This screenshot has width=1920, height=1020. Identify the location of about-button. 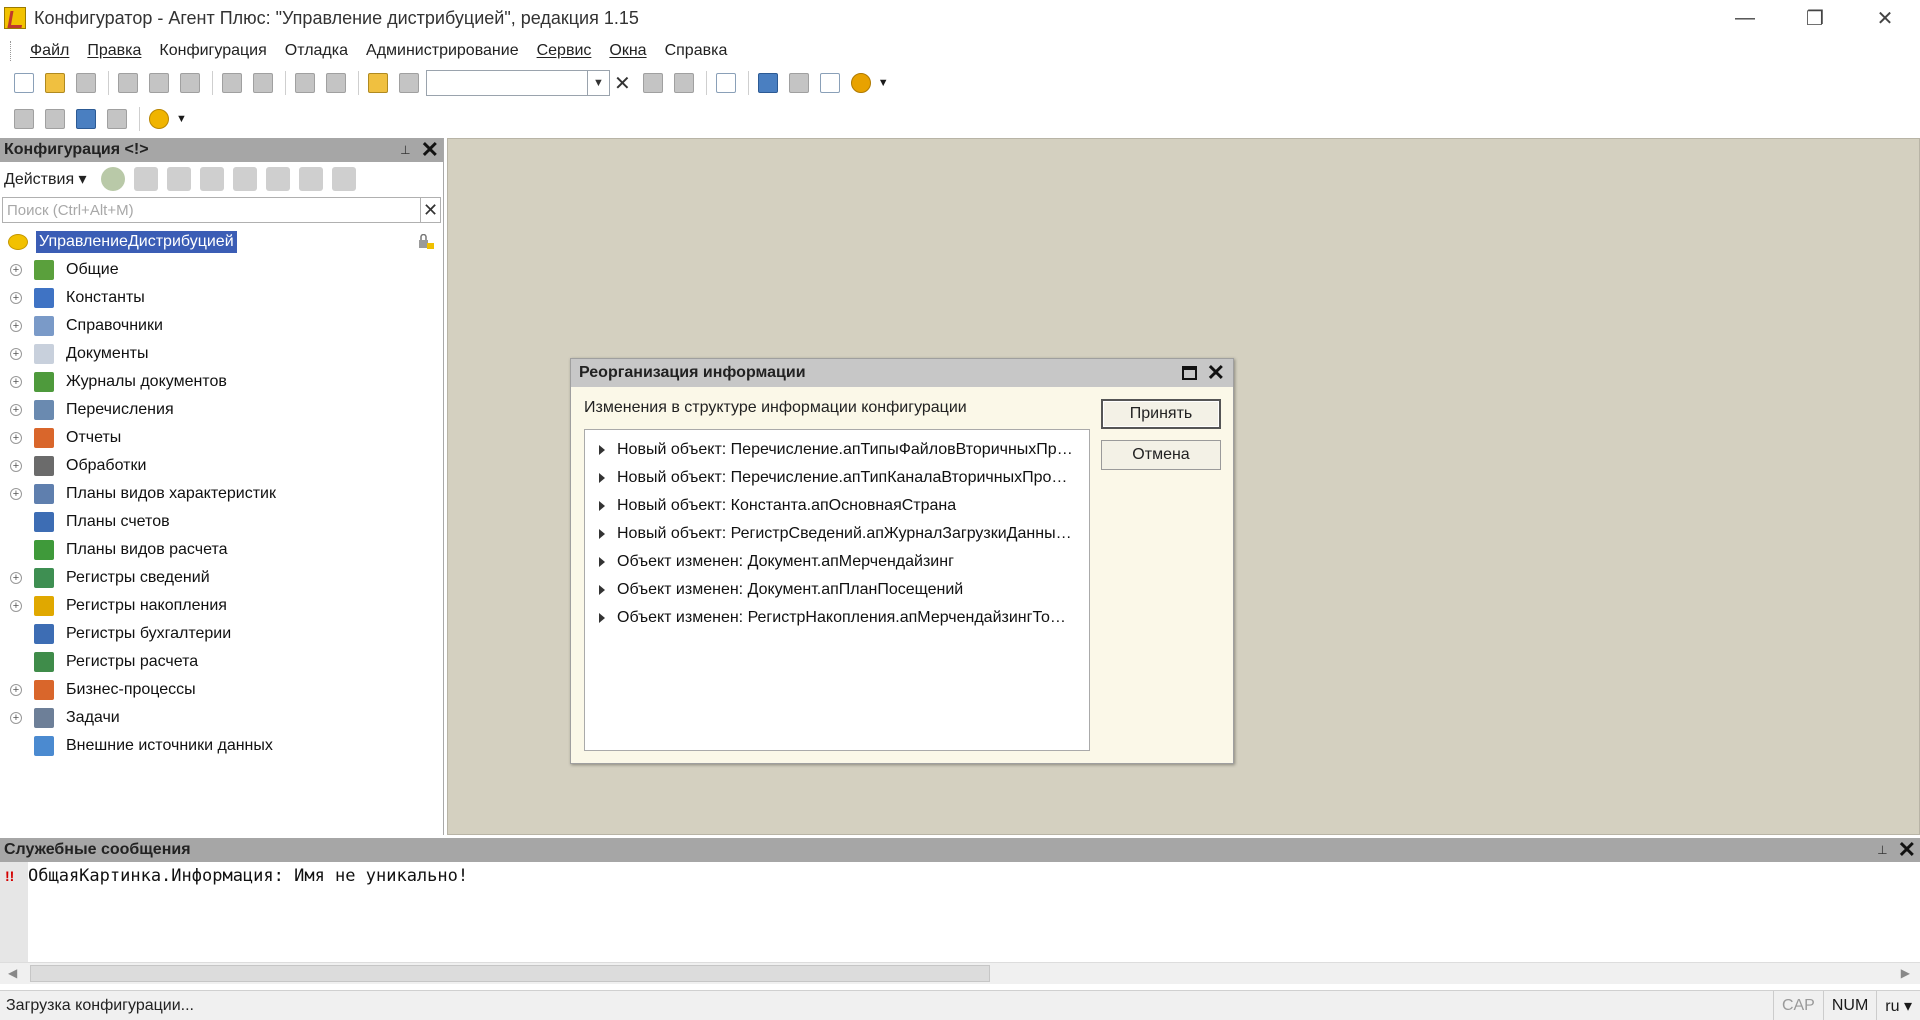
(861, 83).